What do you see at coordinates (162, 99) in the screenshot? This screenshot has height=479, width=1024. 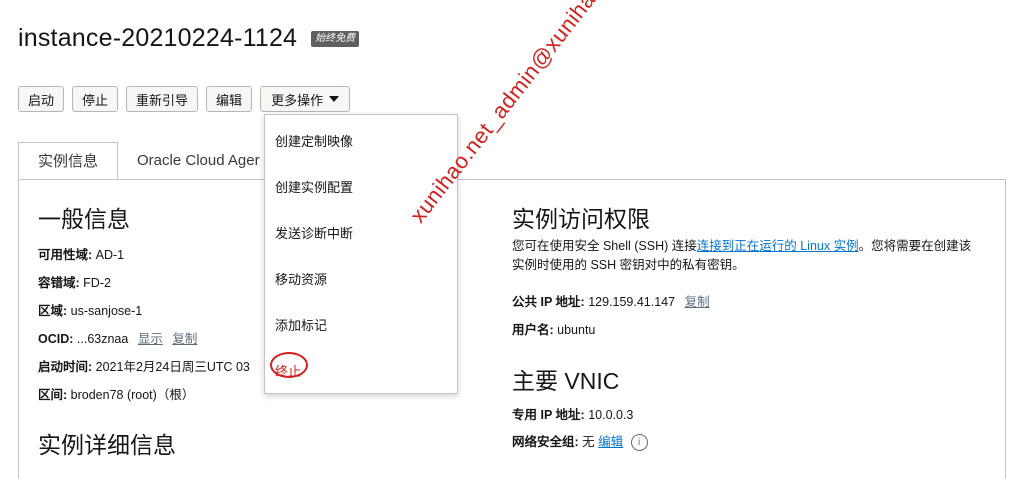 I see `reboot-button: 重新引导` at bounding box center [162, 99].